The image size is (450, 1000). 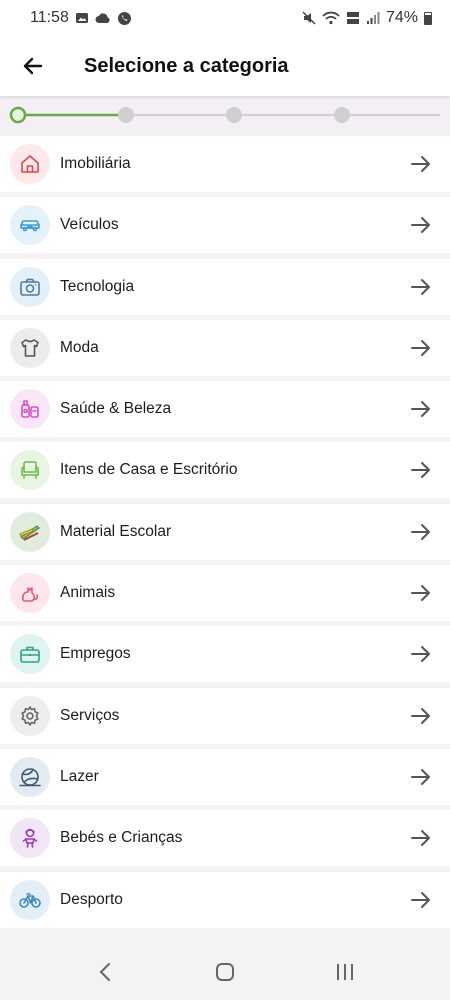 I want to click on back-nav-icon, so click(x=104, y=972).